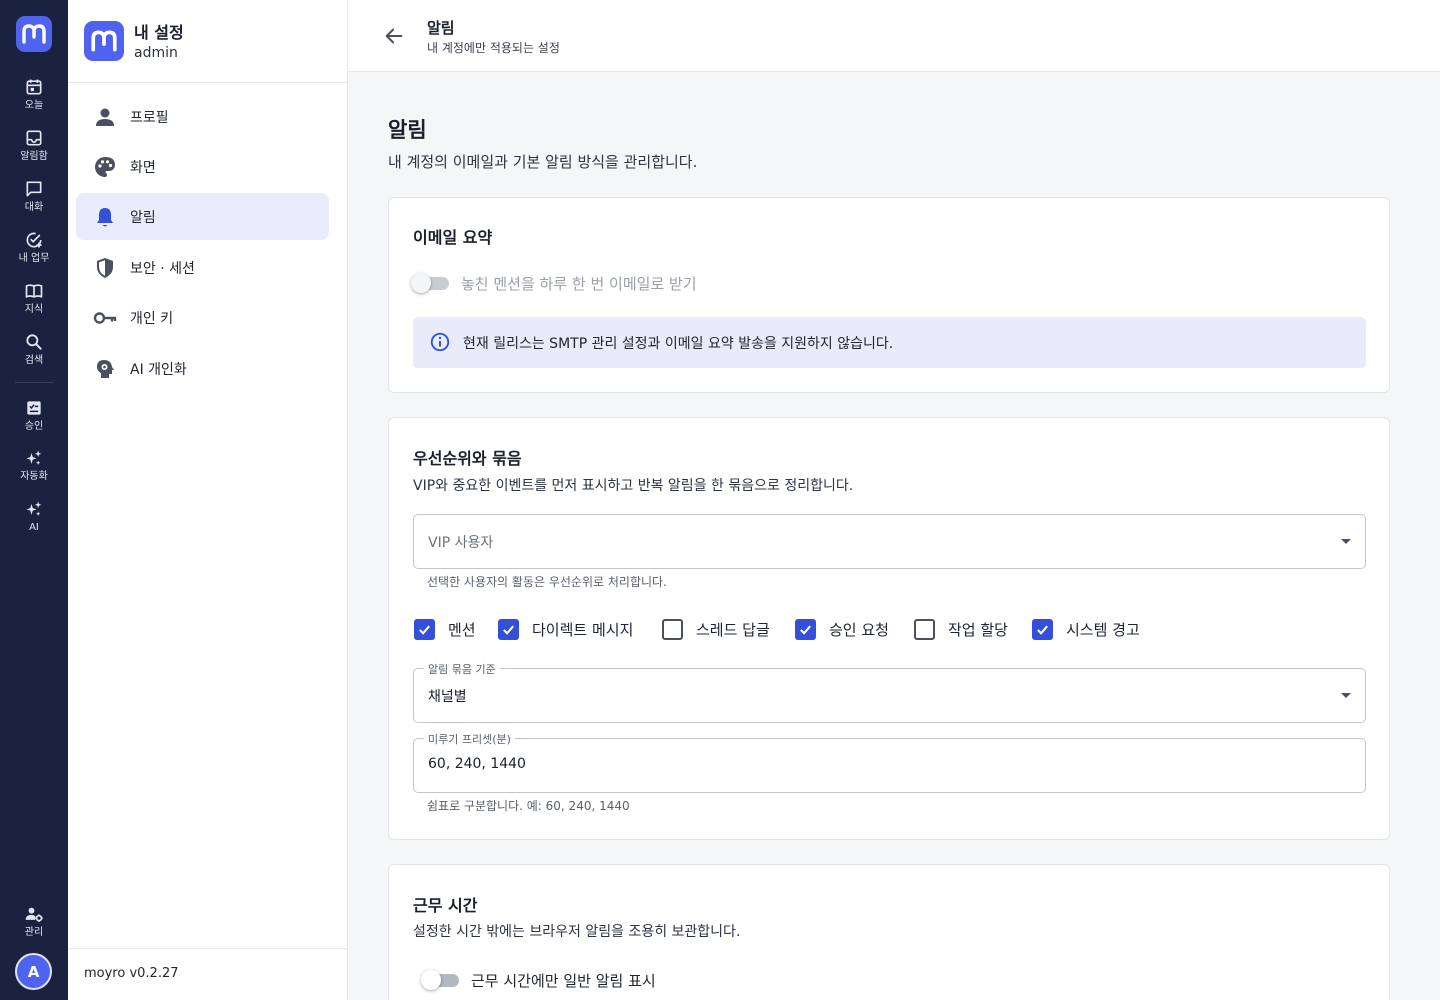 This screenshot has height=1000, width=1440. Describe the element at coordinates (733, 629) in the screenshot. I see `checkbox-label: 스레드 답글` at that location.